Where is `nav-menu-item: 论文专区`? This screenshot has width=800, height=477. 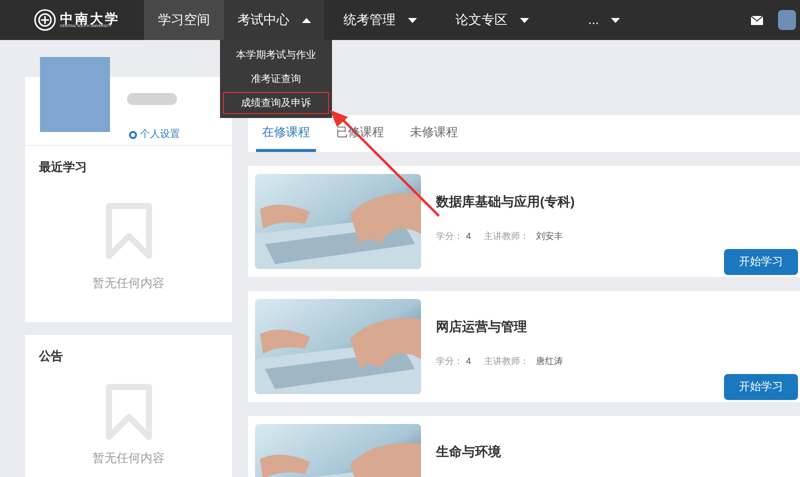 nav-menu-item: 论文专区 is located at coordinates (492, 20).